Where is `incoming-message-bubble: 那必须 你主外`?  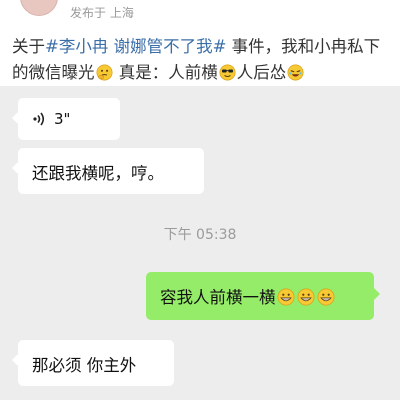
incoming-message-bubble: 那必须 你主外 is located at coordinates (93, 363).